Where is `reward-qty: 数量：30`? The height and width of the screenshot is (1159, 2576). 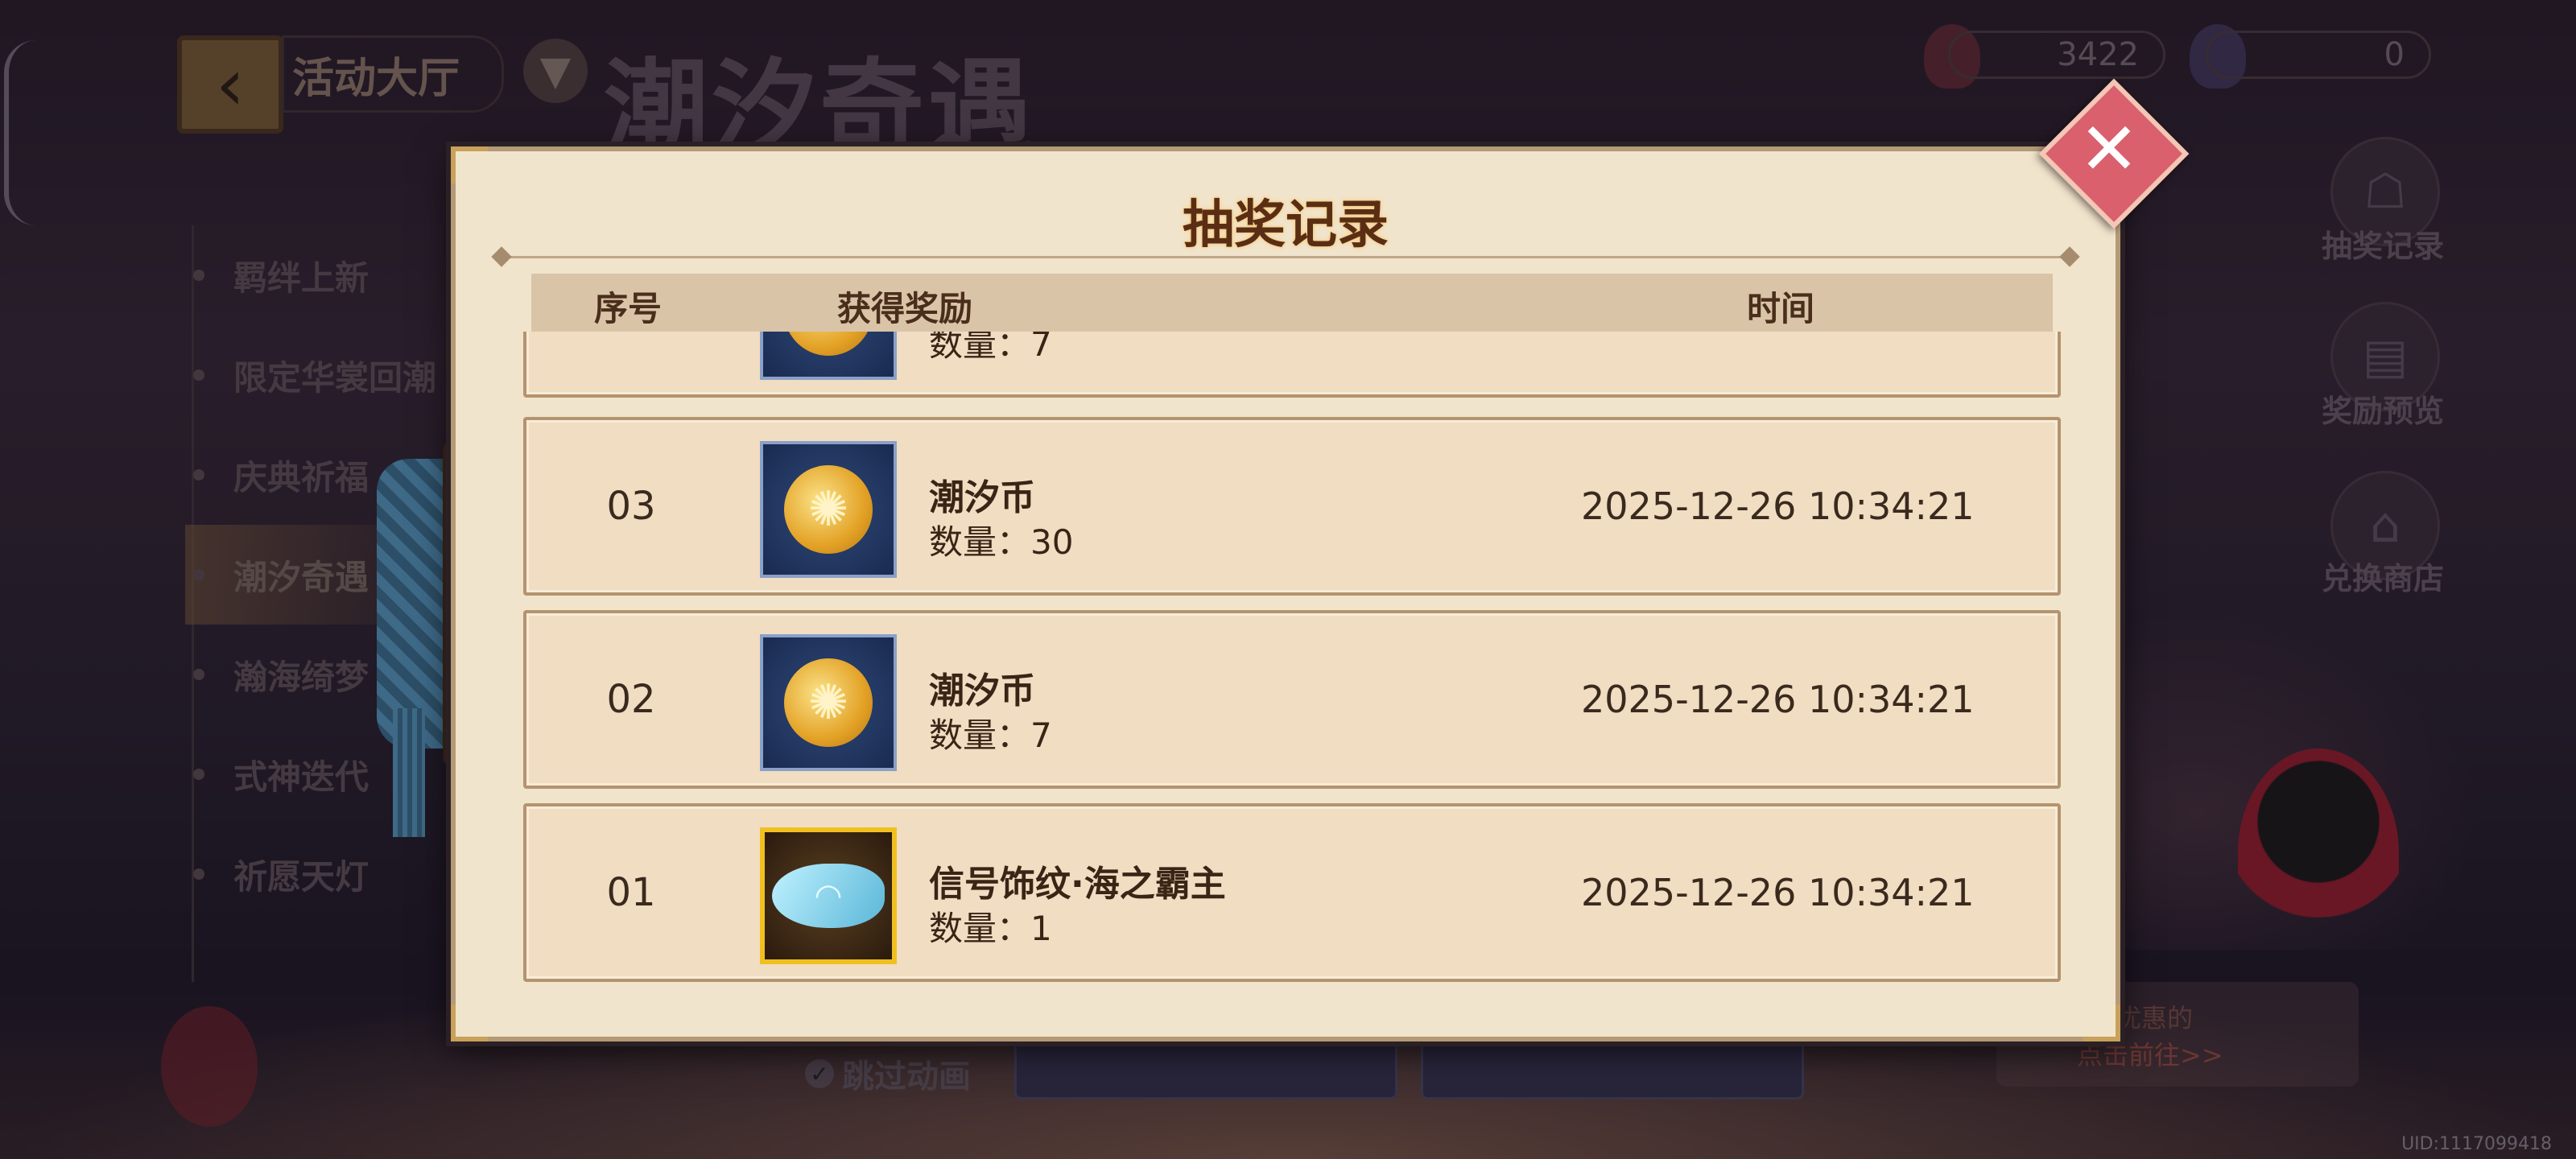 reward-qty: 数量：30 is located at coordinates (1001, 542).